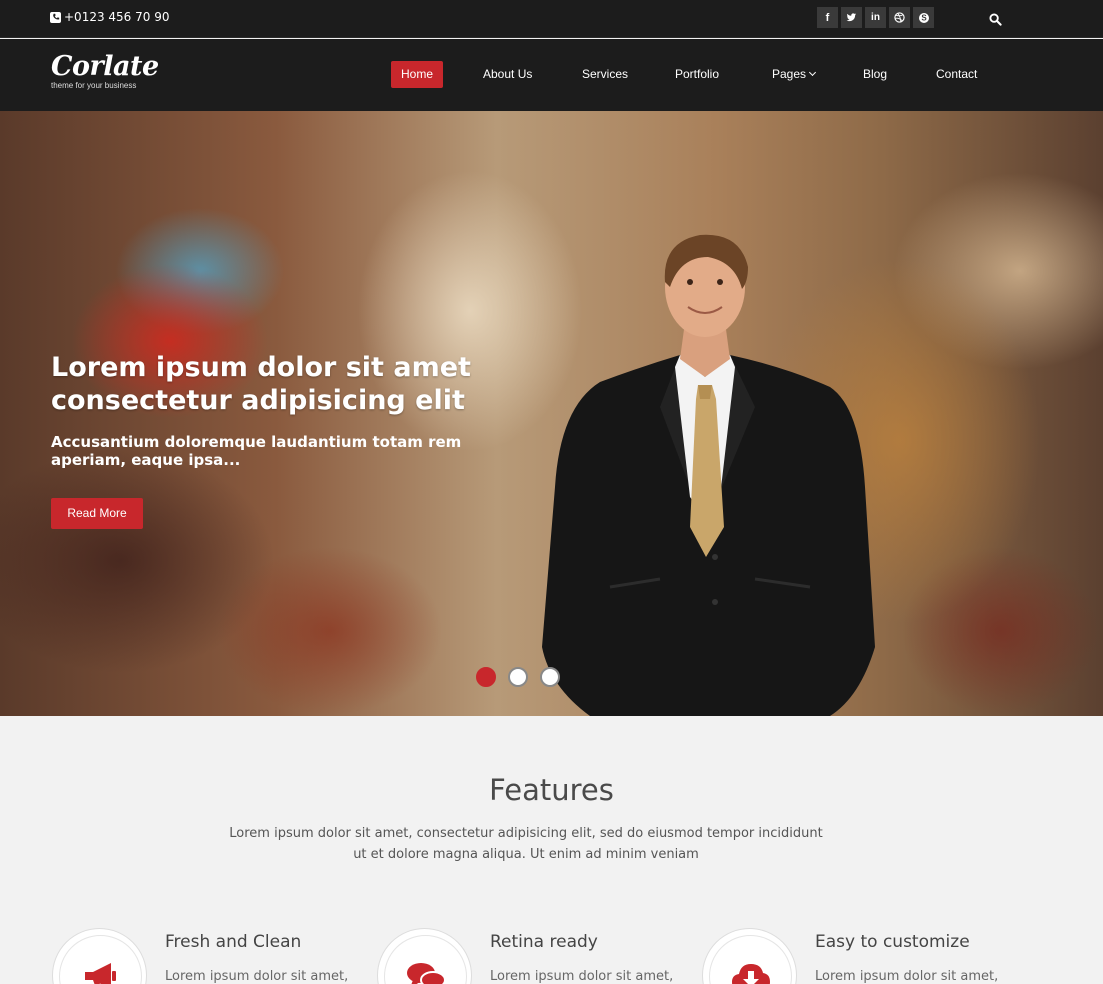  What do you see at coordinates (605, 74) in the screenshot?
I see `nav-services: Services` at bounding box center [605, 74].